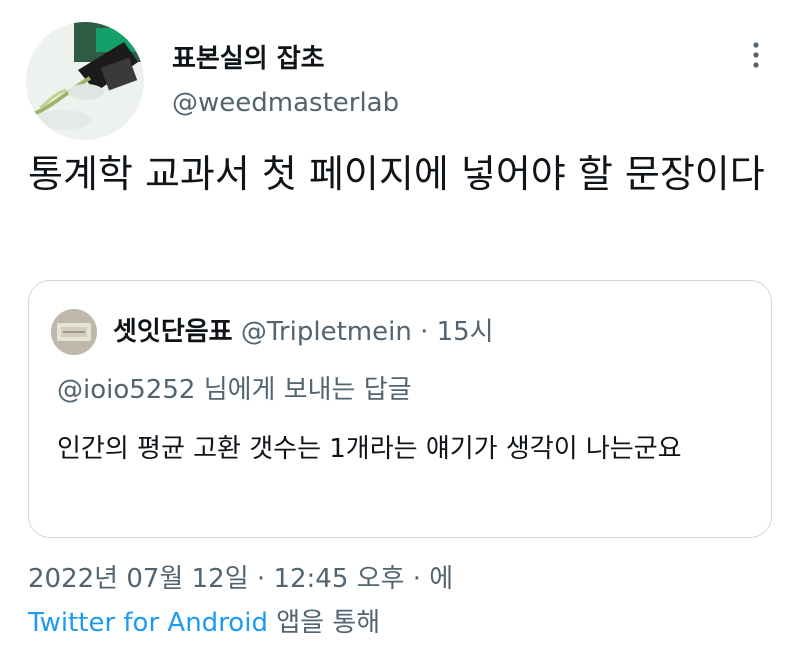 The width and height of the screenshot is (800, 662). Describe the element at coordinates (285, 103) in the screenshot. I see `author-handle: @weedmasterlab` at that location.